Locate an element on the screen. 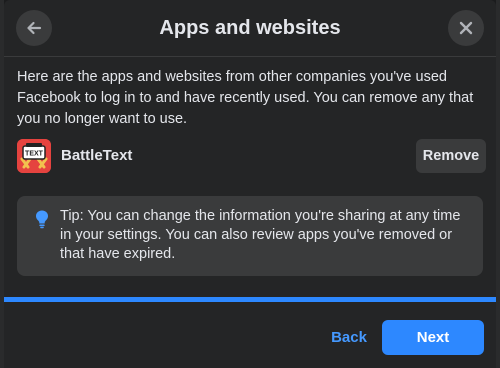 This screenshot has width=500, height=368. progress-fill is located at coordinates (250, 299).